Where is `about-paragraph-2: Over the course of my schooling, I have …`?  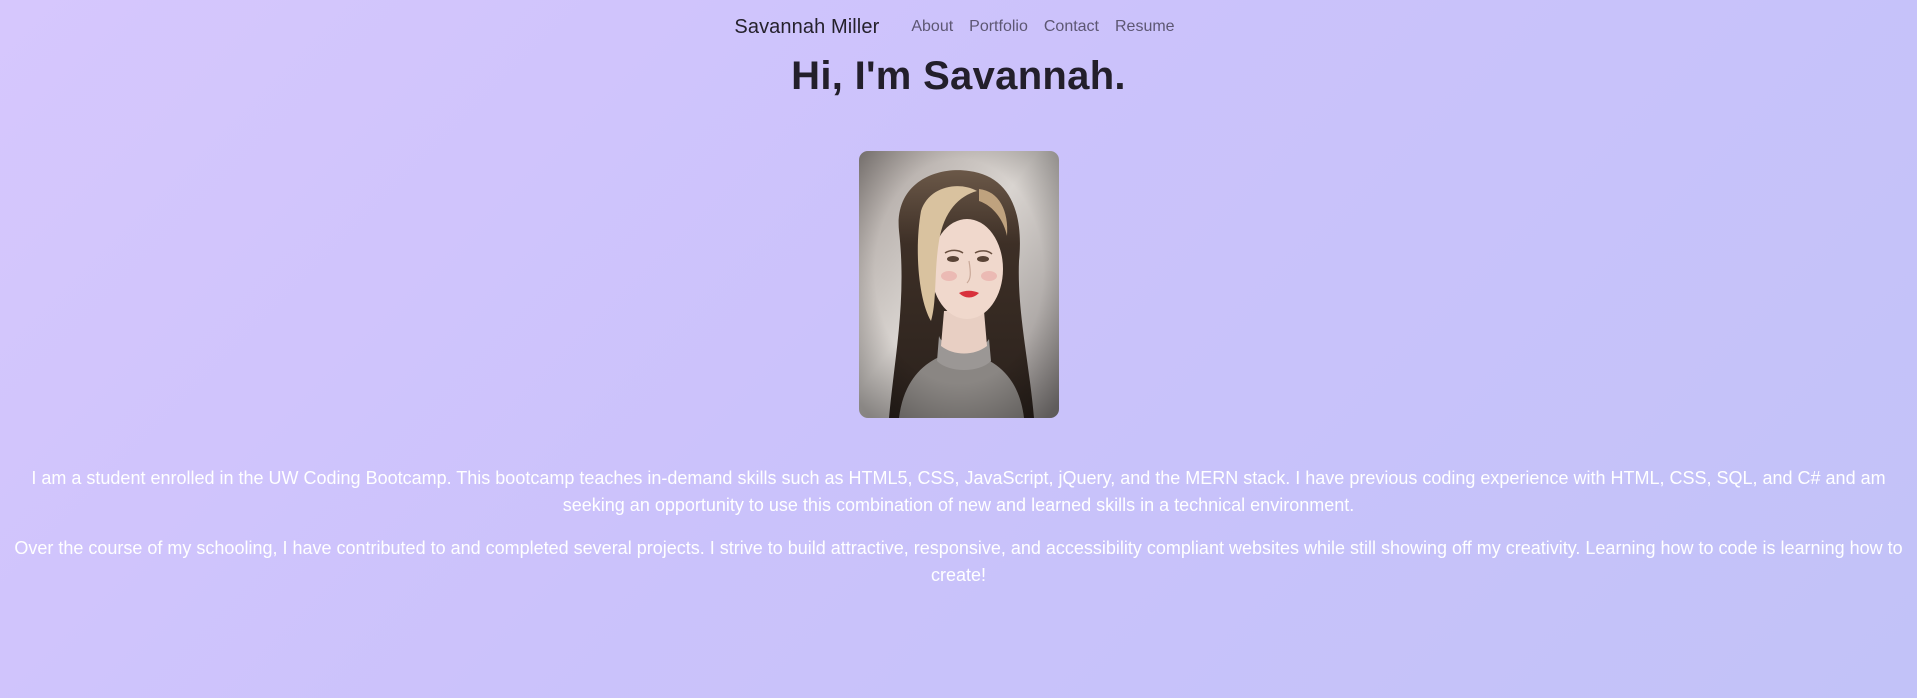 about-paragraph-2: Over the course of my schooling, I have … is located at coordinates (958, 561).